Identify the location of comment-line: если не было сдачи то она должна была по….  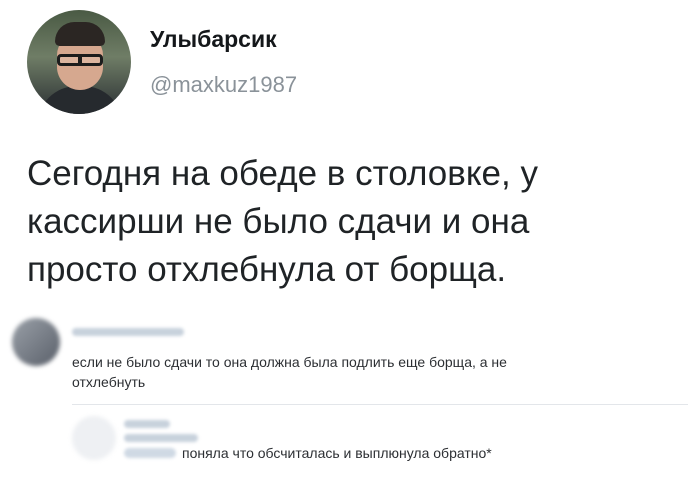
(289, 362).